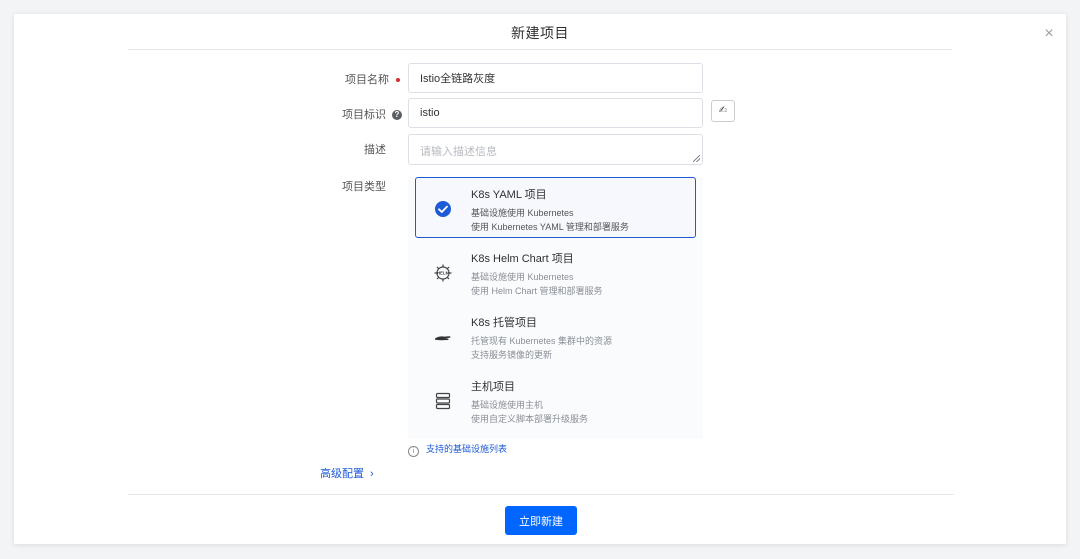 The width and height of the screenshot is (1080, 559). I want to click on help-icon: ?, so click(397, 115).